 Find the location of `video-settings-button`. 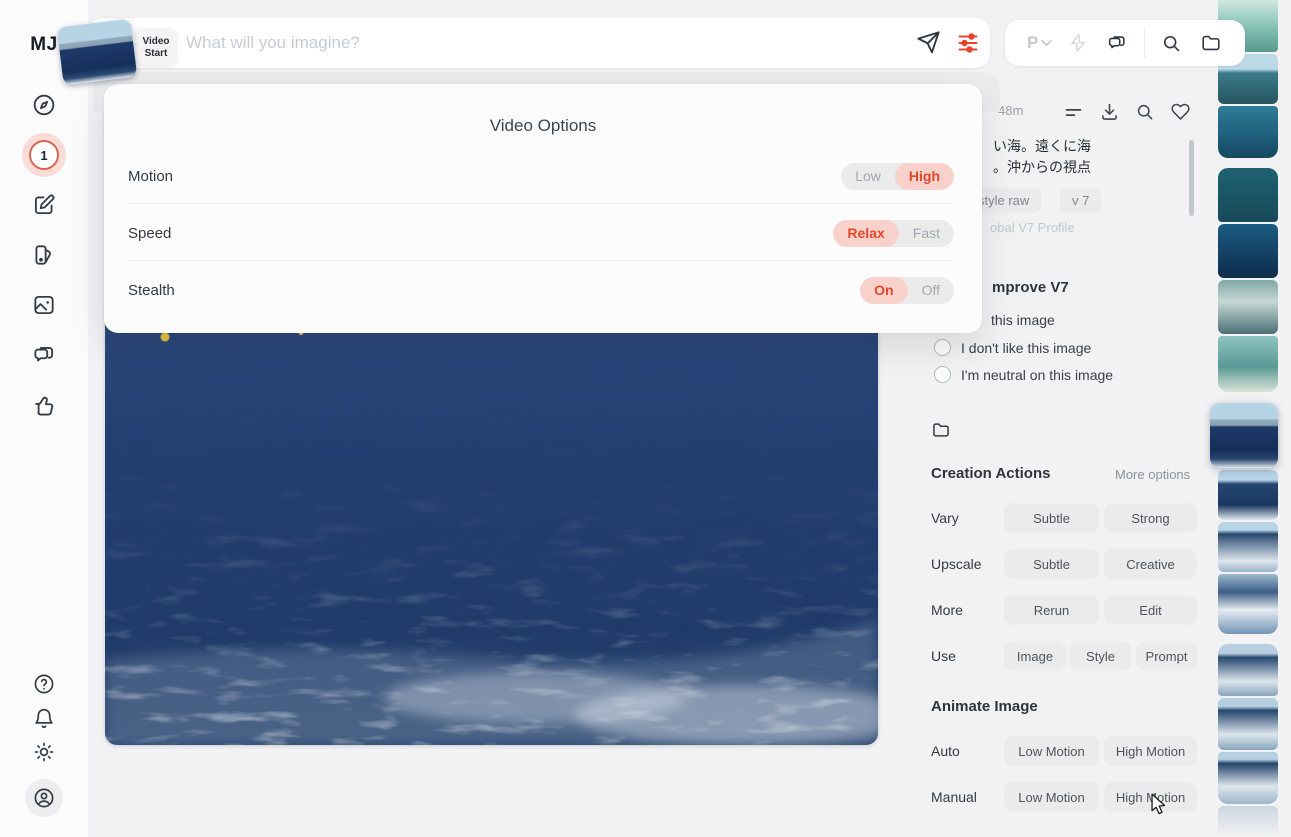

video-settings-button is located at coordinates (968, 43).